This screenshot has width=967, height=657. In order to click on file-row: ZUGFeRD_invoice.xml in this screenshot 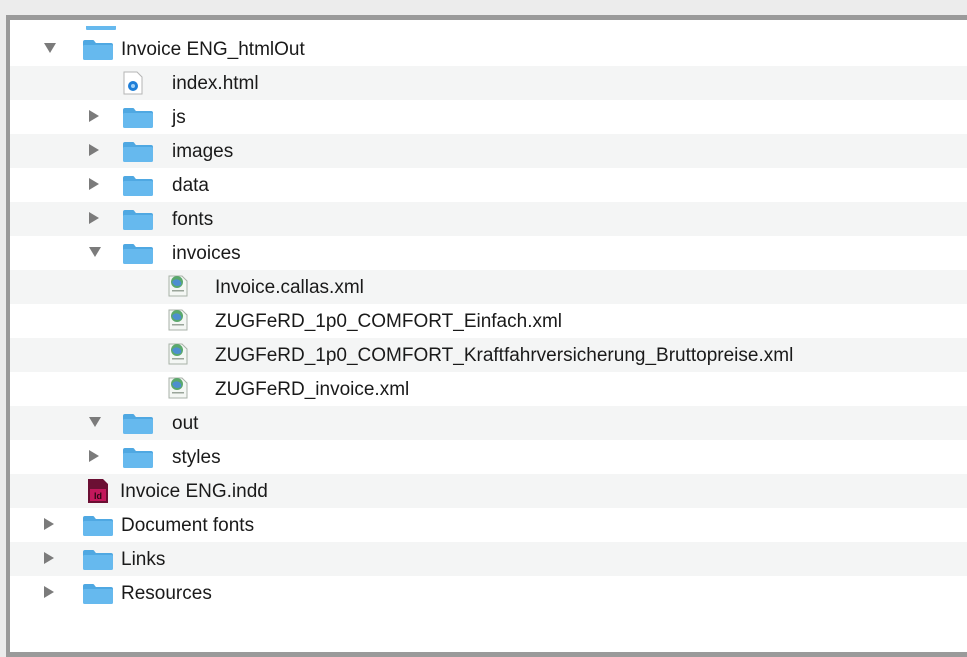, I will do `click(488, 389)`.